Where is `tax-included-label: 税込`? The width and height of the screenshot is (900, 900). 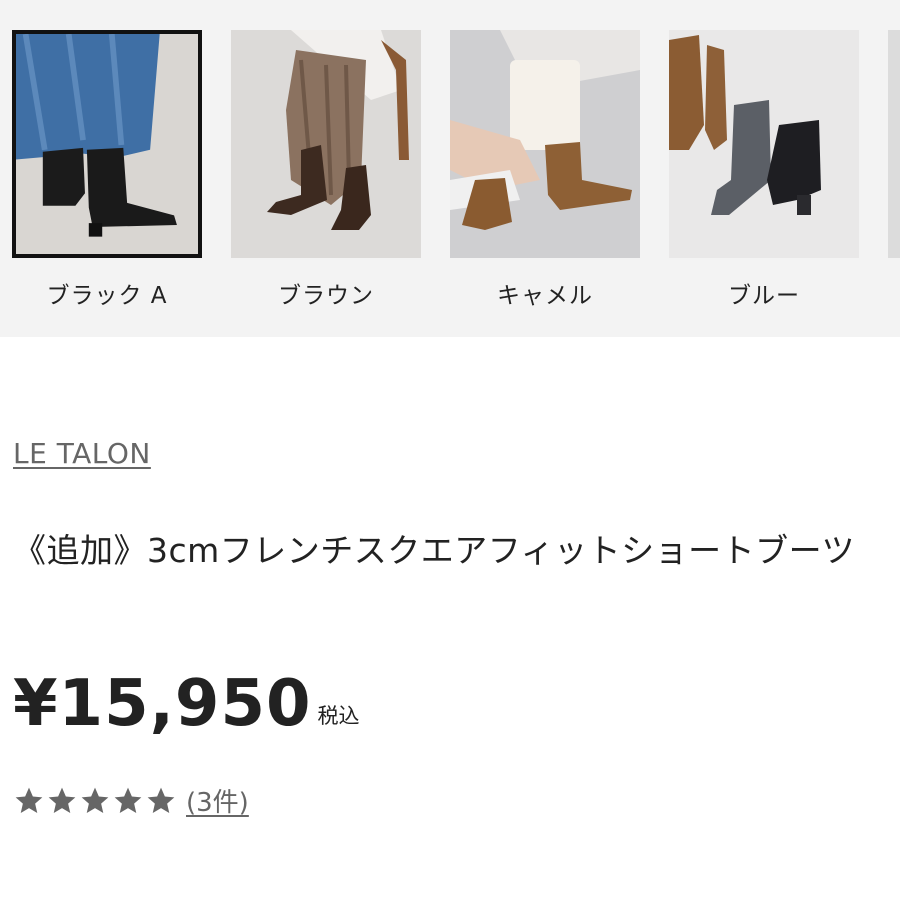
tax-included-label: 税込 is located at coordinates (338, 716).